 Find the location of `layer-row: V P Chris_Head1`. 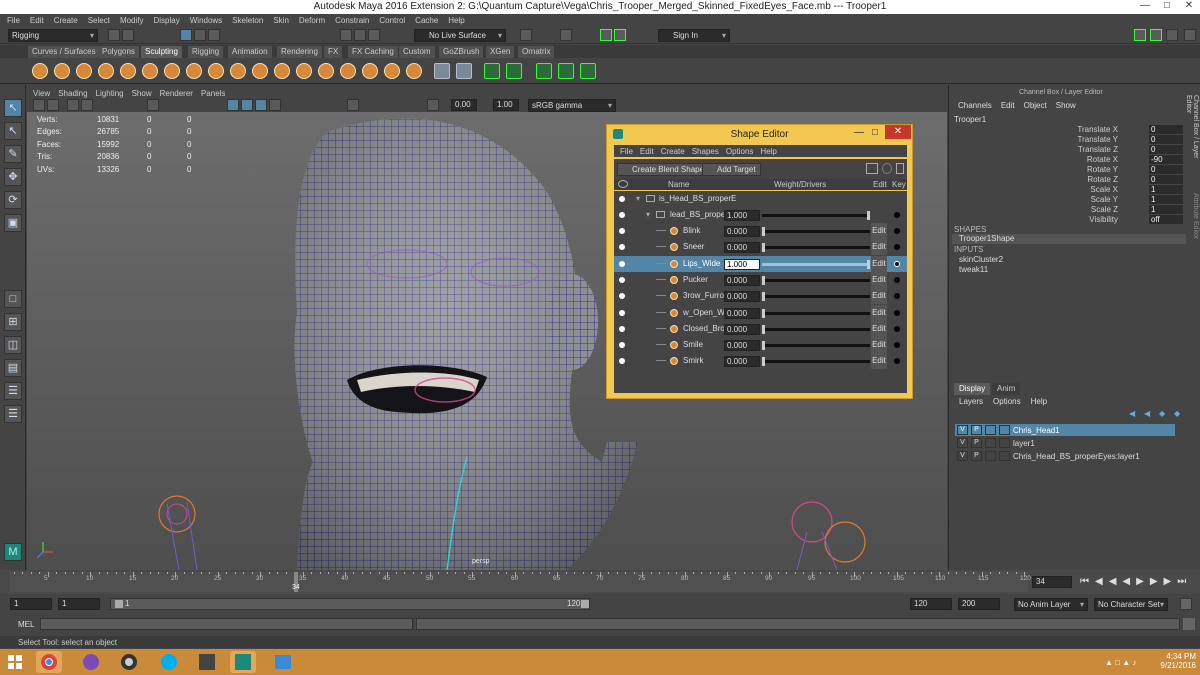

layer-row: V P Chris_Head1 is located at coordinates (1065, 430).